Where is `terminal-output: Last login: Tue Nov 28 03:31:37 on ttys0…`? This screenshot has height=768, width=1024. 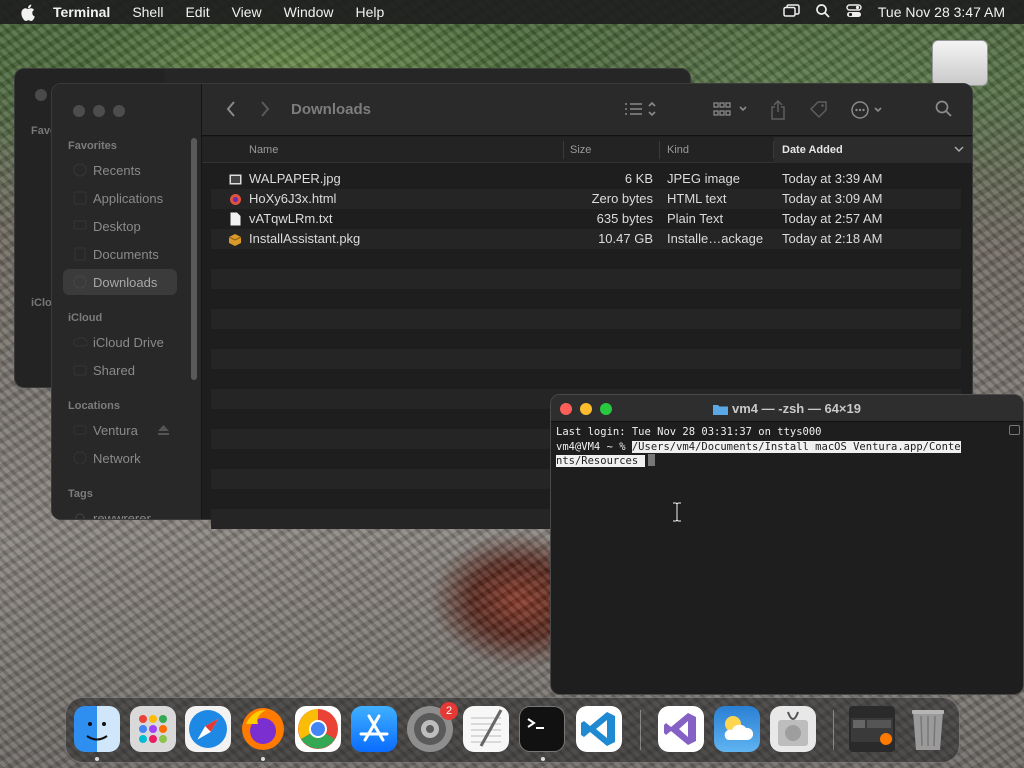
terminal-output: Last login: Tue Nov 28 03:31:37 on ttys0… is located at coordinates (781, 447).